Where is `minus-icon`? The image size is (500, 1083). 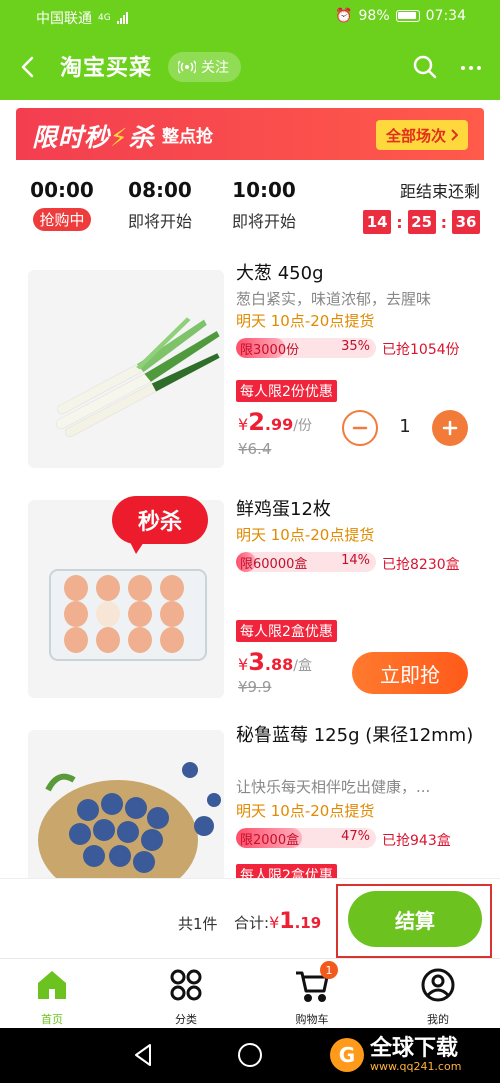 minus-icon is located at coordinates (360, 428).